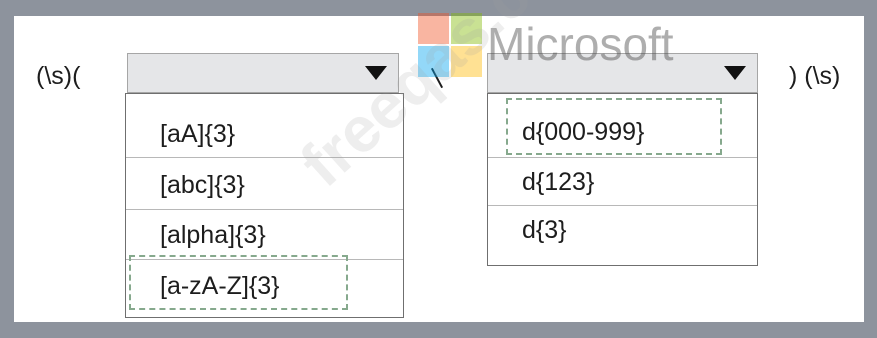  I want to click on dropdown-right-option: d{123}, so click(622, 182).